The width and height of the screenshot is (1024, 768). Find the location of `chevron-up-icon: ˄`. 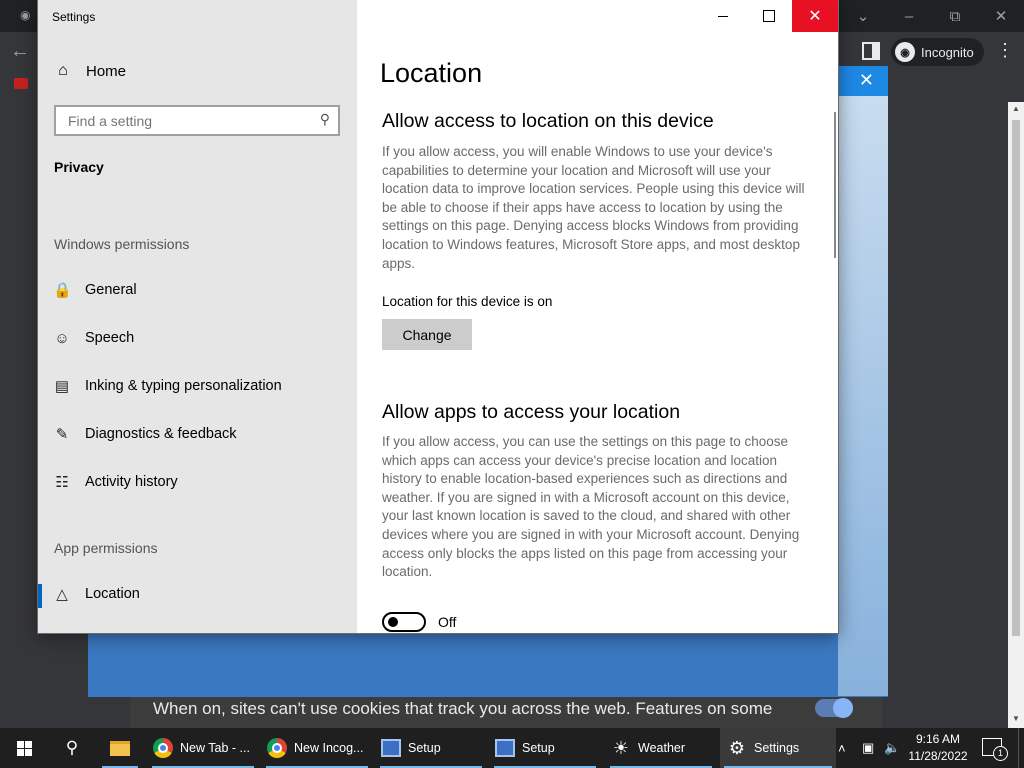

chevron-up-icon: ˄ is located at coordinates (842, 748).